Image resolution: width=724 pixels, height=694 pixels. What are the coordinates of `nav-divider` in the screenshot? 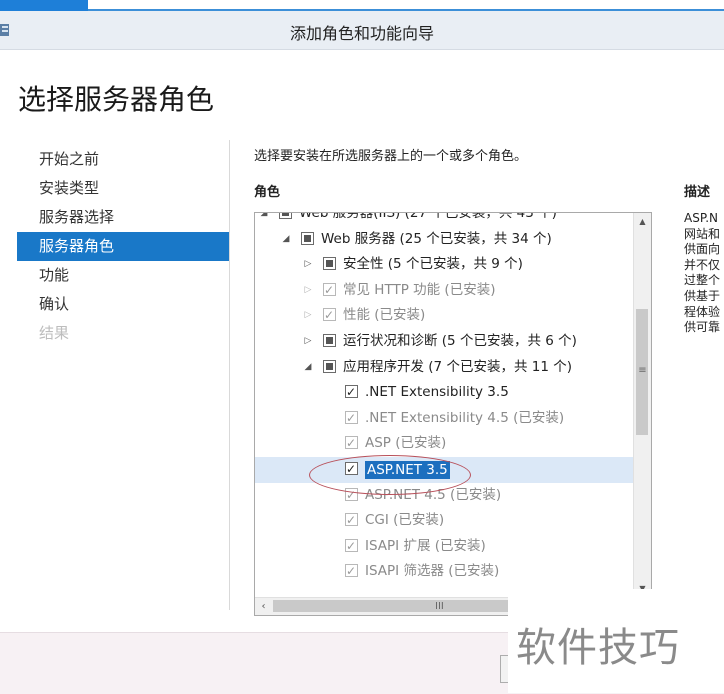 It's located at (229, 375).